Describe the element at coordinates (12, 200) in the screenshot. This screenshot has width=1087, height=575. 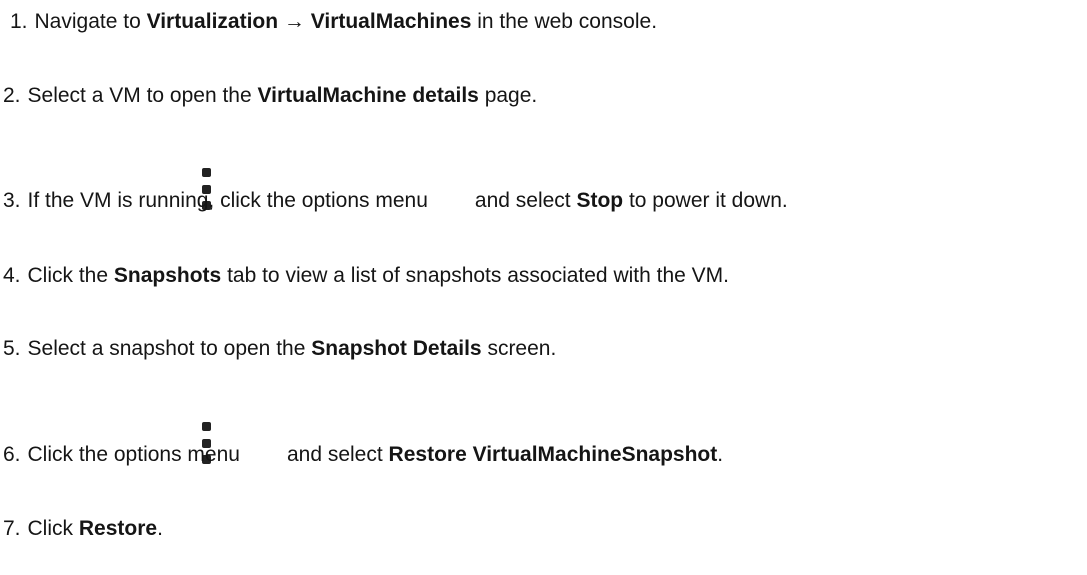
I see `step-number: 3.` at that location.